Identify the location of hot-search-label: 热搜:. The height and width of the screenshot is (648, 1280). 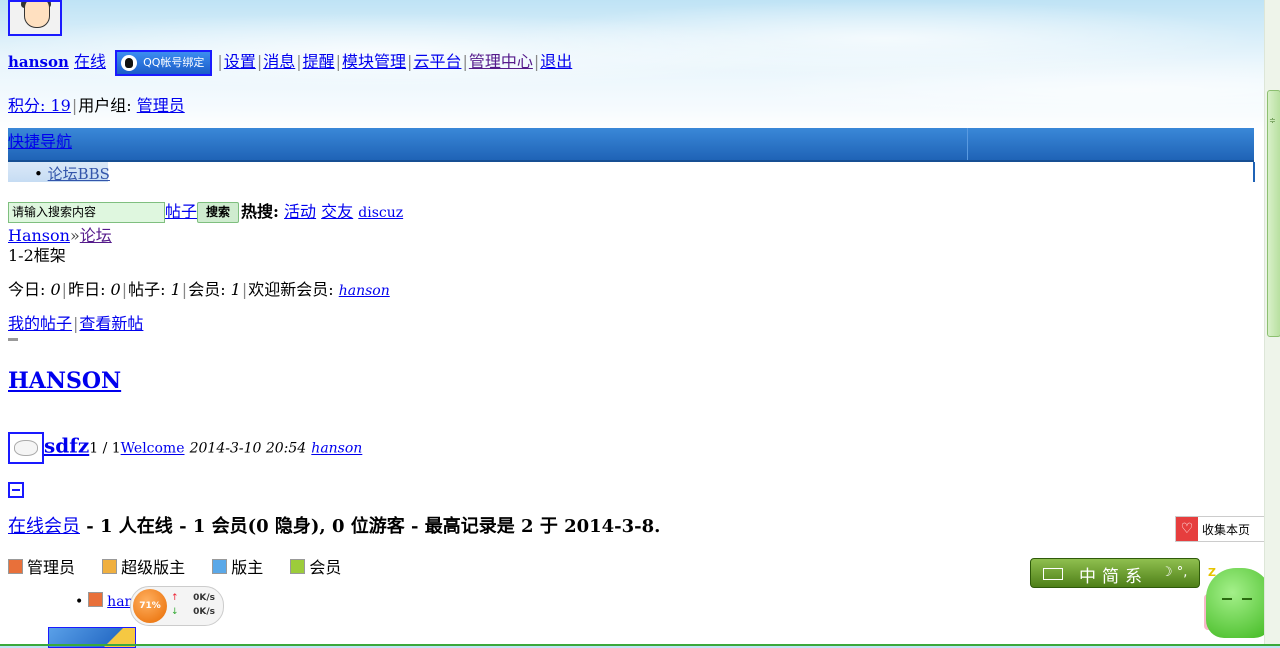
(260, 211).